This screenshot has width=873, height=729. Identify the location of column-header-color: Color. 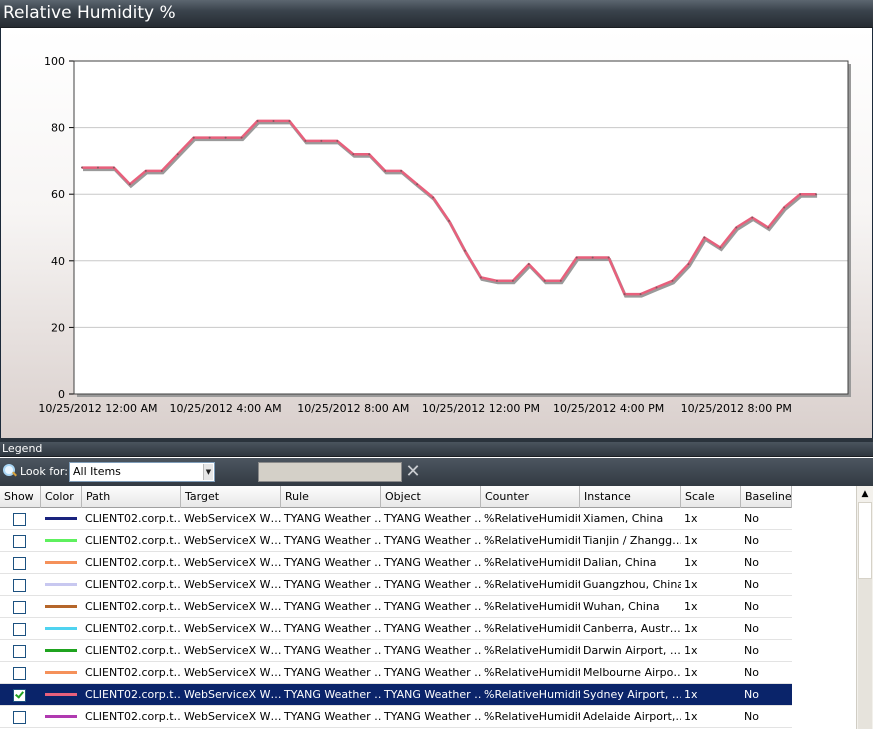
(61, 497).